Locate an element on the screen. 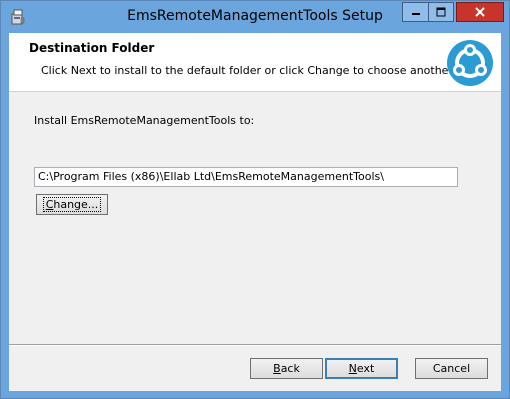 This screenshot has height=399, width=510. banner-title: Destination Folder is located at coordinates (92, 48).